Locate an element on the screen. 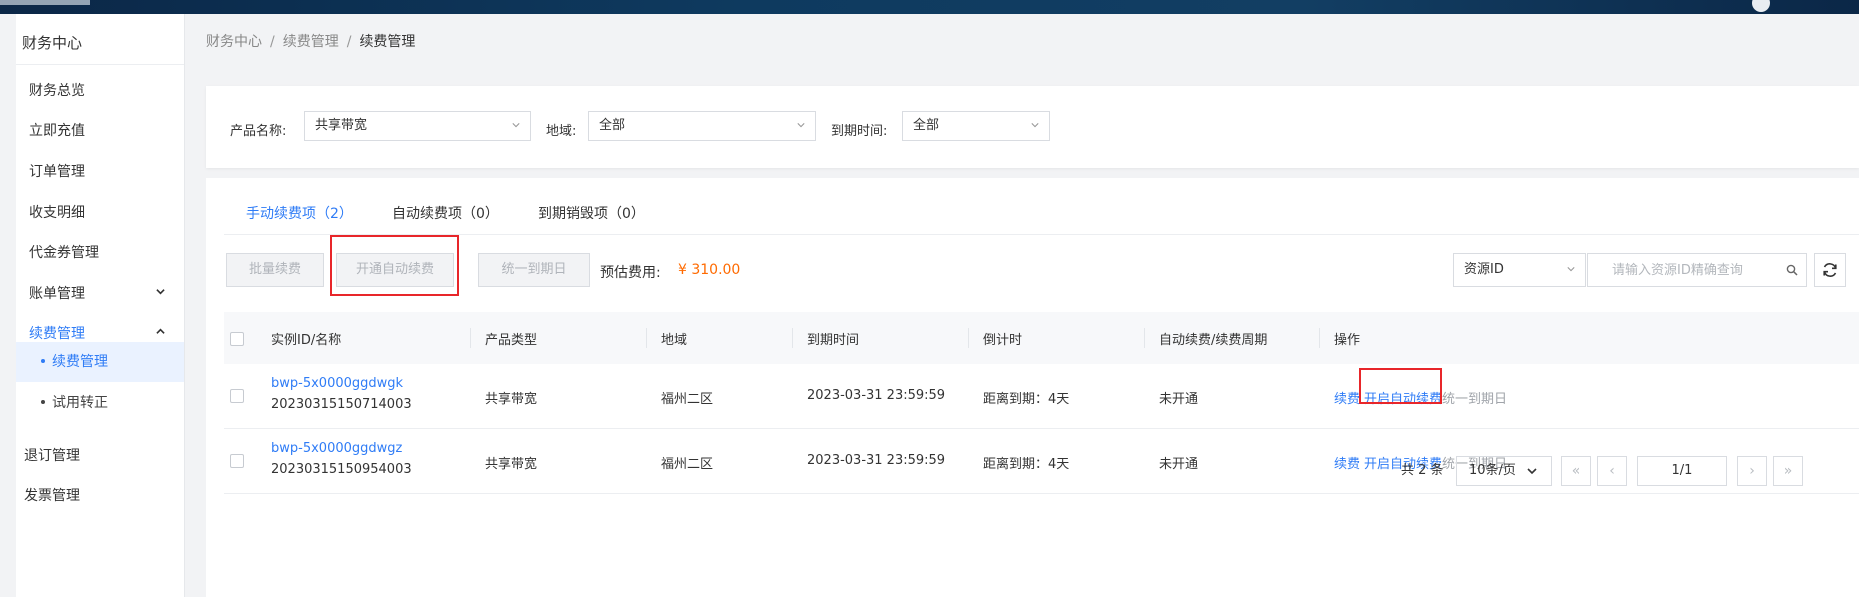  product-filter-select: 共享带宽 is located at coordinates (417, 126).